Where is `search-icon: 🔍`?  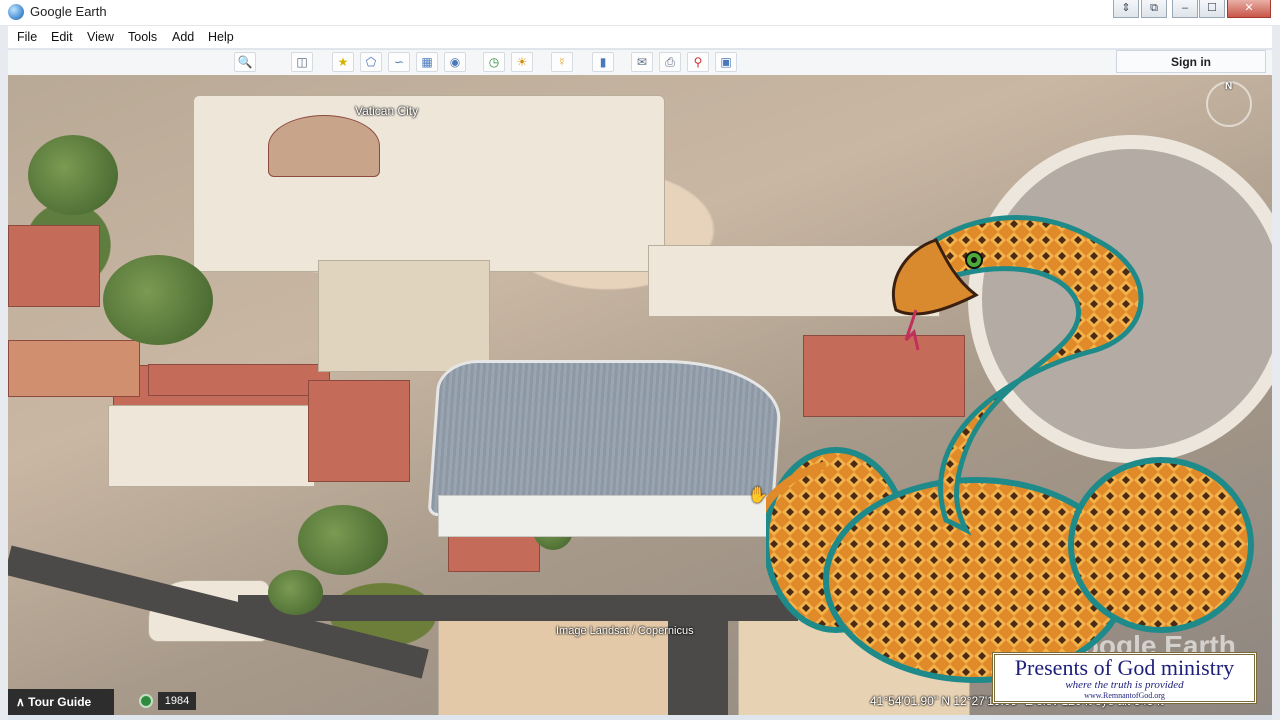
search-icon: 🔍 is located at coordinates (245, 62).